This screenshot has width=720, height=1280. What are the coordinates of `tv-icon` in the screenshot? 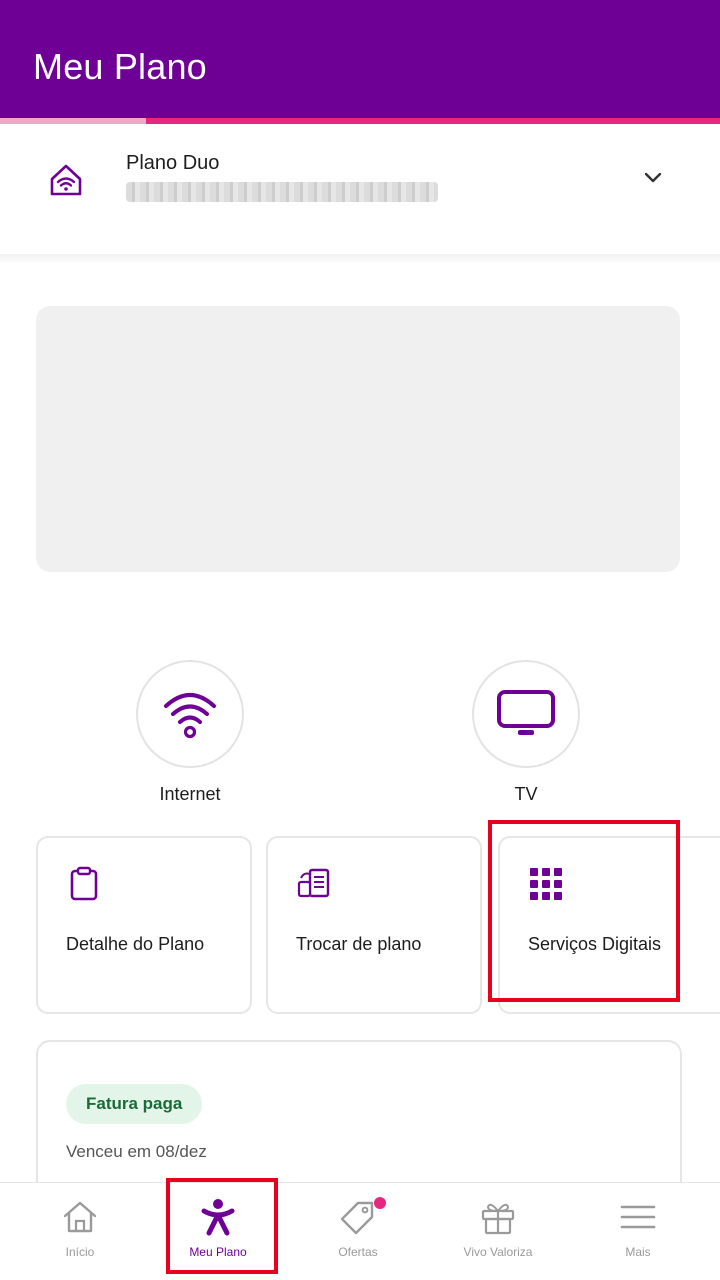 It's located at (526, 712).